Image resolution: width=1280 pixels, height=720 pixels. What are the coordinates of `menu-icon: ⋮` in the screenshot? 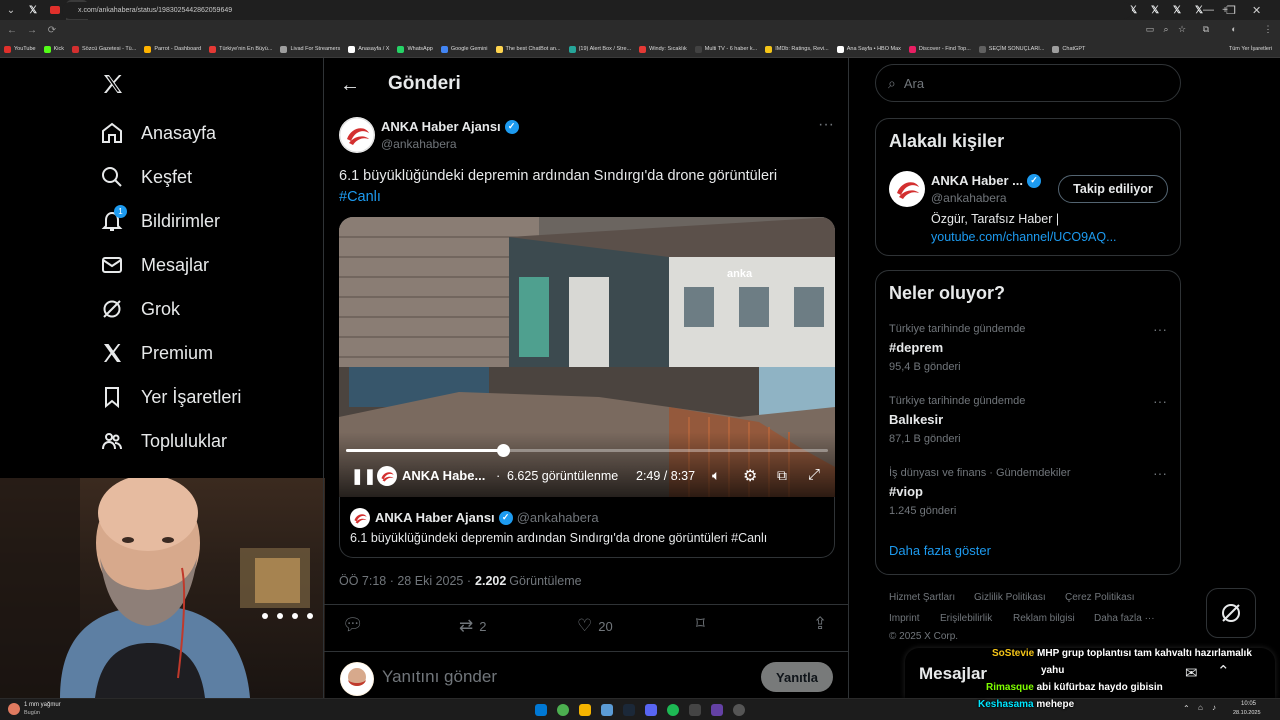 It's located at (1268, 30).